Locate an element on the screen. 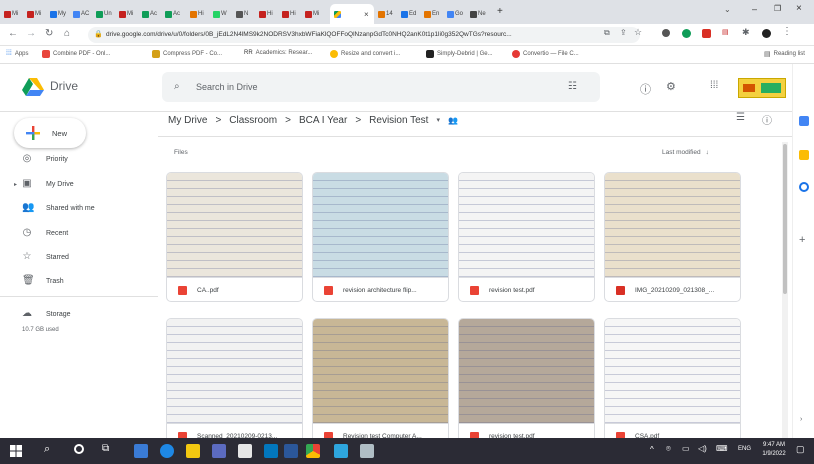 The width and height of the screenshot is (814, 464). breadcrumb-dropdown-icon: ▾ is located at coordinates (438, 120).